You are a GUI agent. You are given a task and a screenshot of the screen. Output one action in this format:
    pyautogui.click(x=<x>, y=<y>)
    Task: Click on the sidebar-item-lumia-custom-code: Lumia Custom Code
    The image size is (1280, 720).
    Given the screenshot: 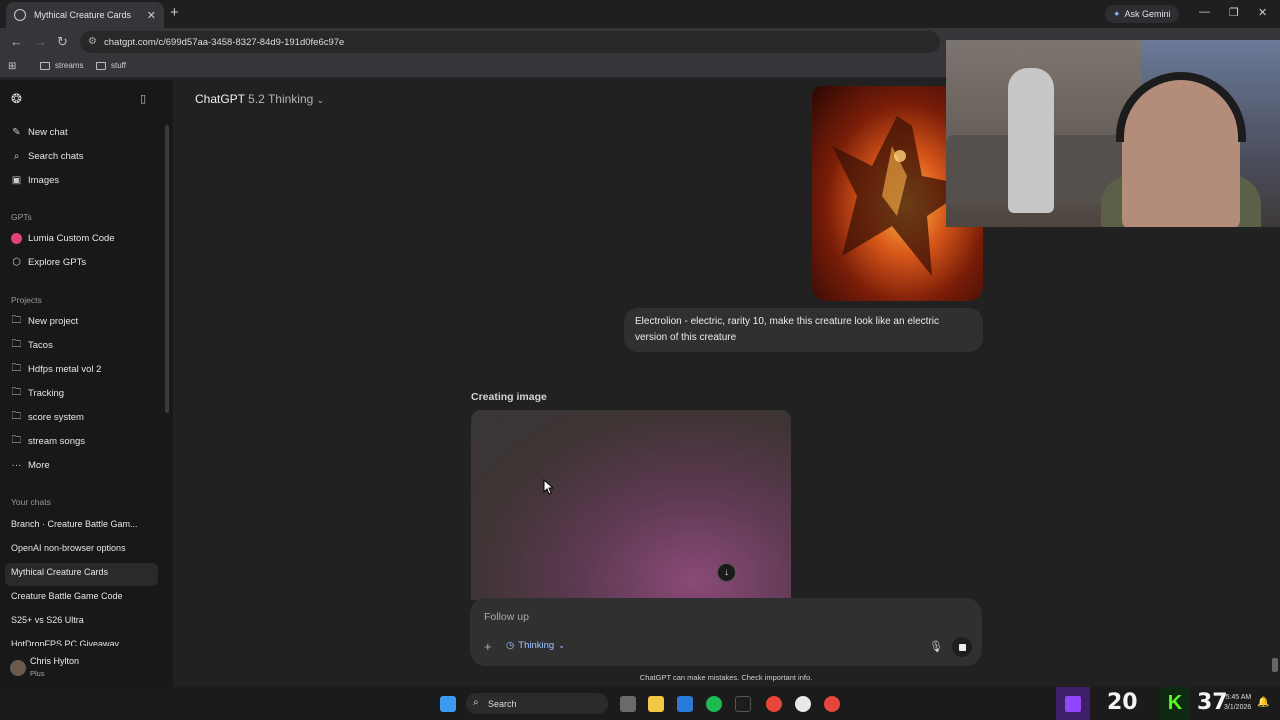 What is the action you would take?
    pyautogui.click(x=63, y=238)
    